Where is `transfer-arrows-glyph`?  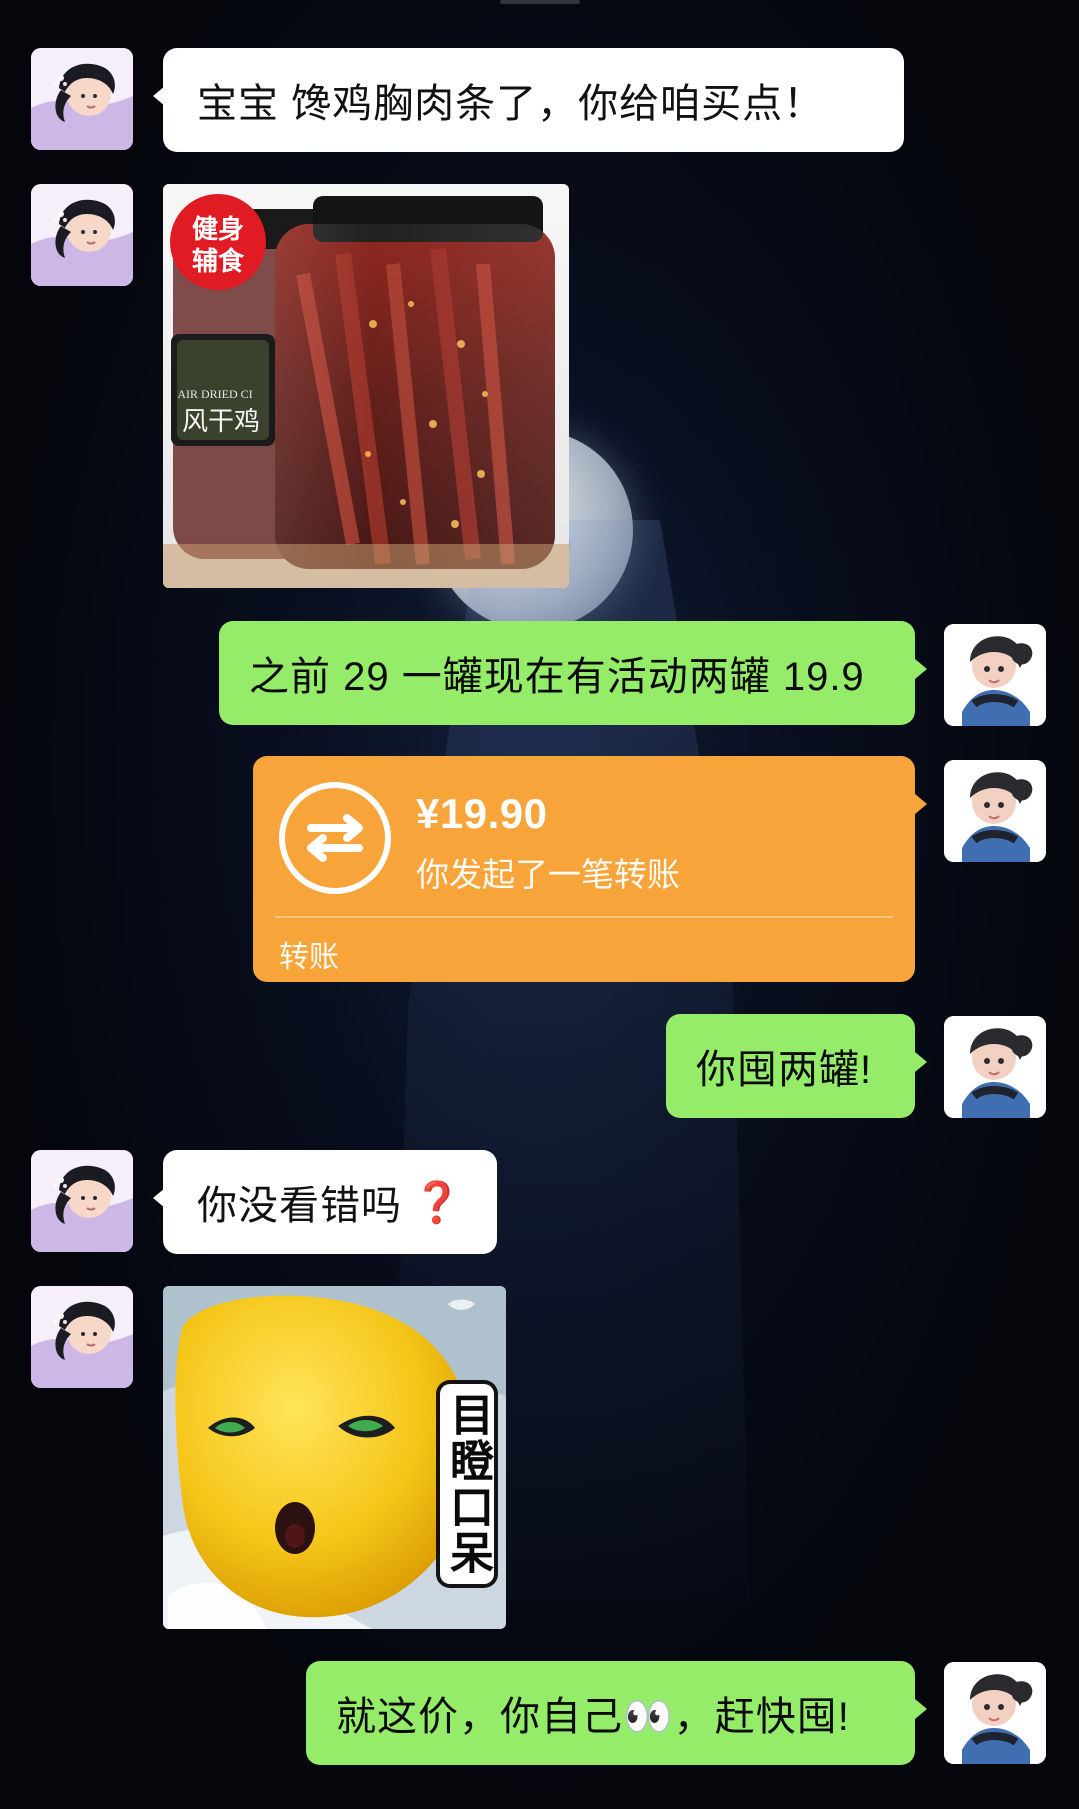
transfer-arrows-glyph is located at coordinates (335, 838).